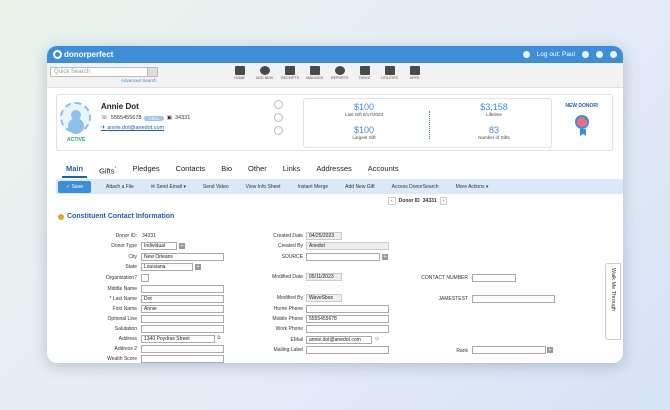 The width and height of the screenshot is (670, 410). I want to click on person-icon, so click(278, 130).